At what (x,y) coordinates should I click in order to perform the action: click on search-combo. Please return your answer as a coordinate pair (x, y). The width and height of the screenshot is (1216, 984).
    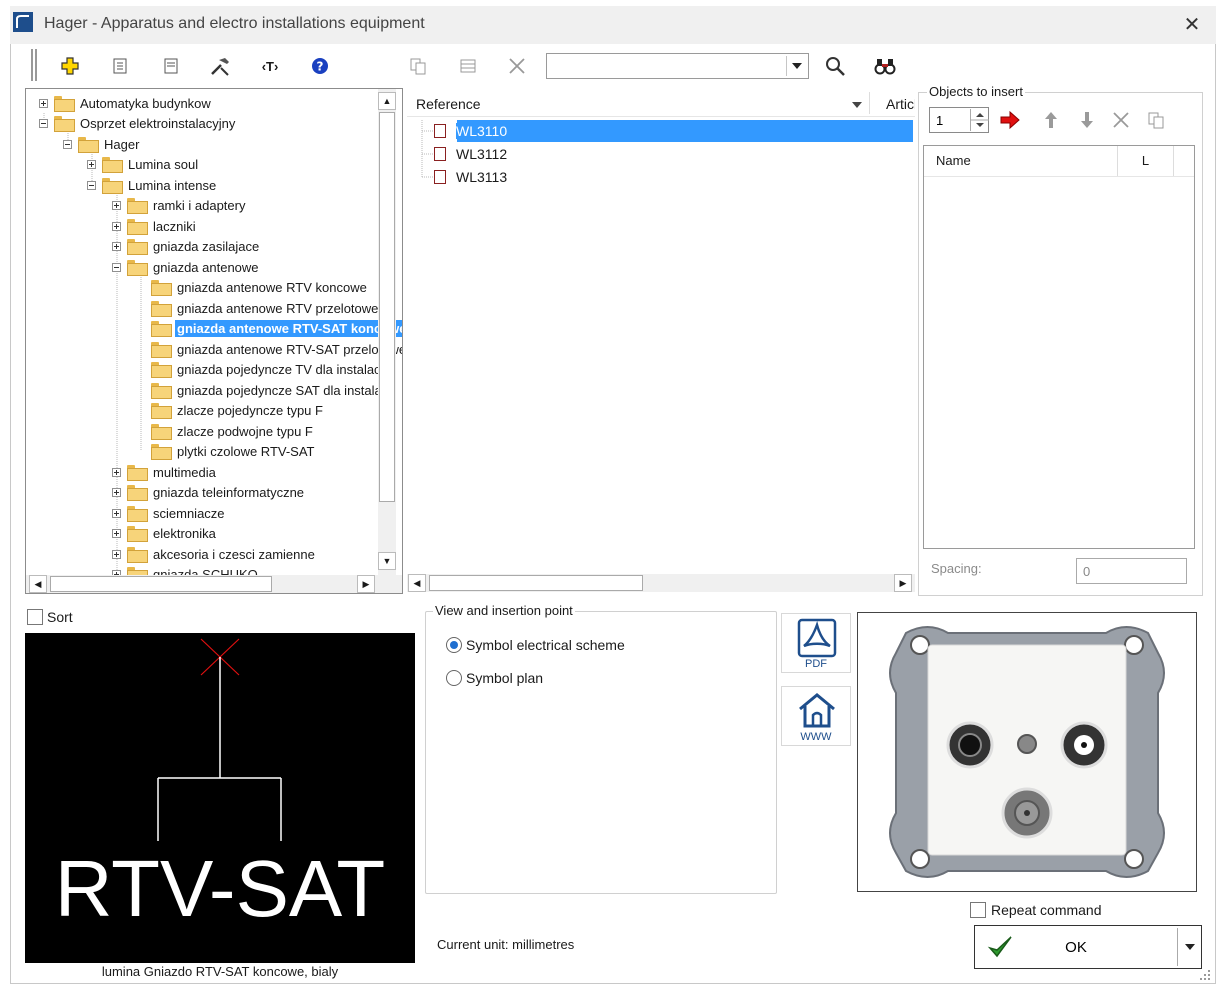
    Looking at the image, I should click on (677, 66).